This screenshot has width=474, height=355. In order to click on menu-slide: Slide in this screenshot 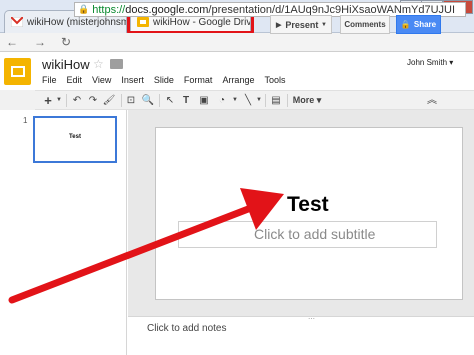, I will do `click(164, 80)`.